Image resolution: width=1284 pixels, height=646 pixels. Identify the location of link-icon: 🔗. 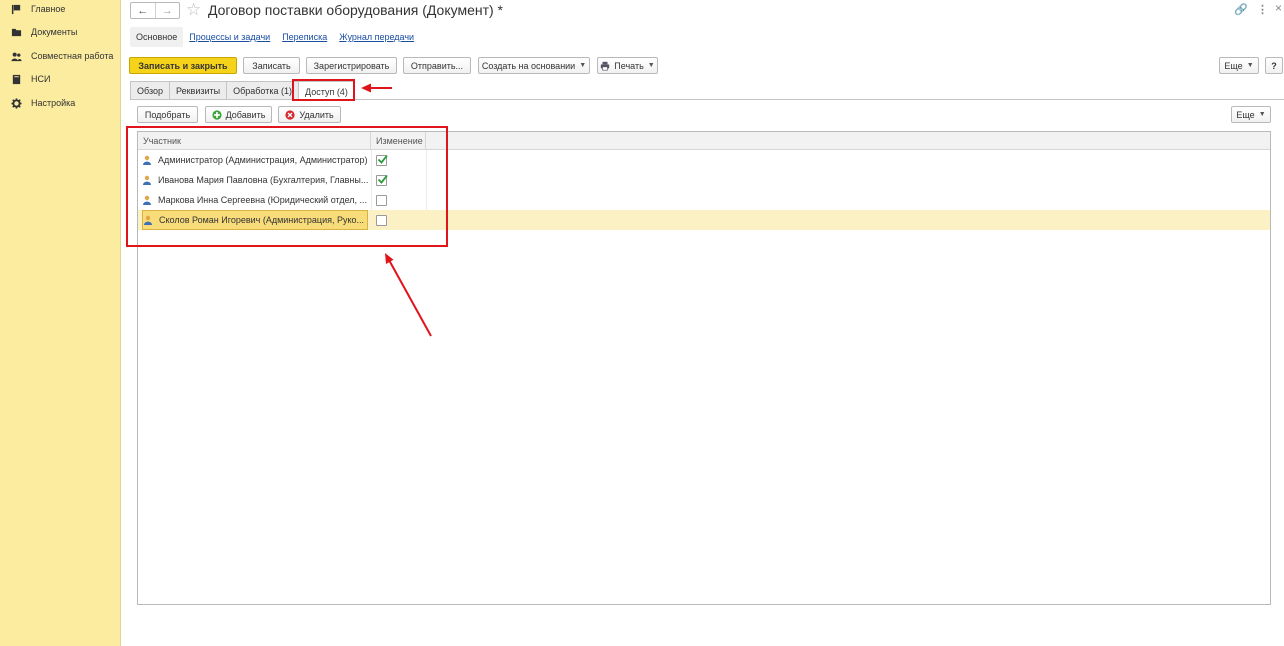
(1241, 9).